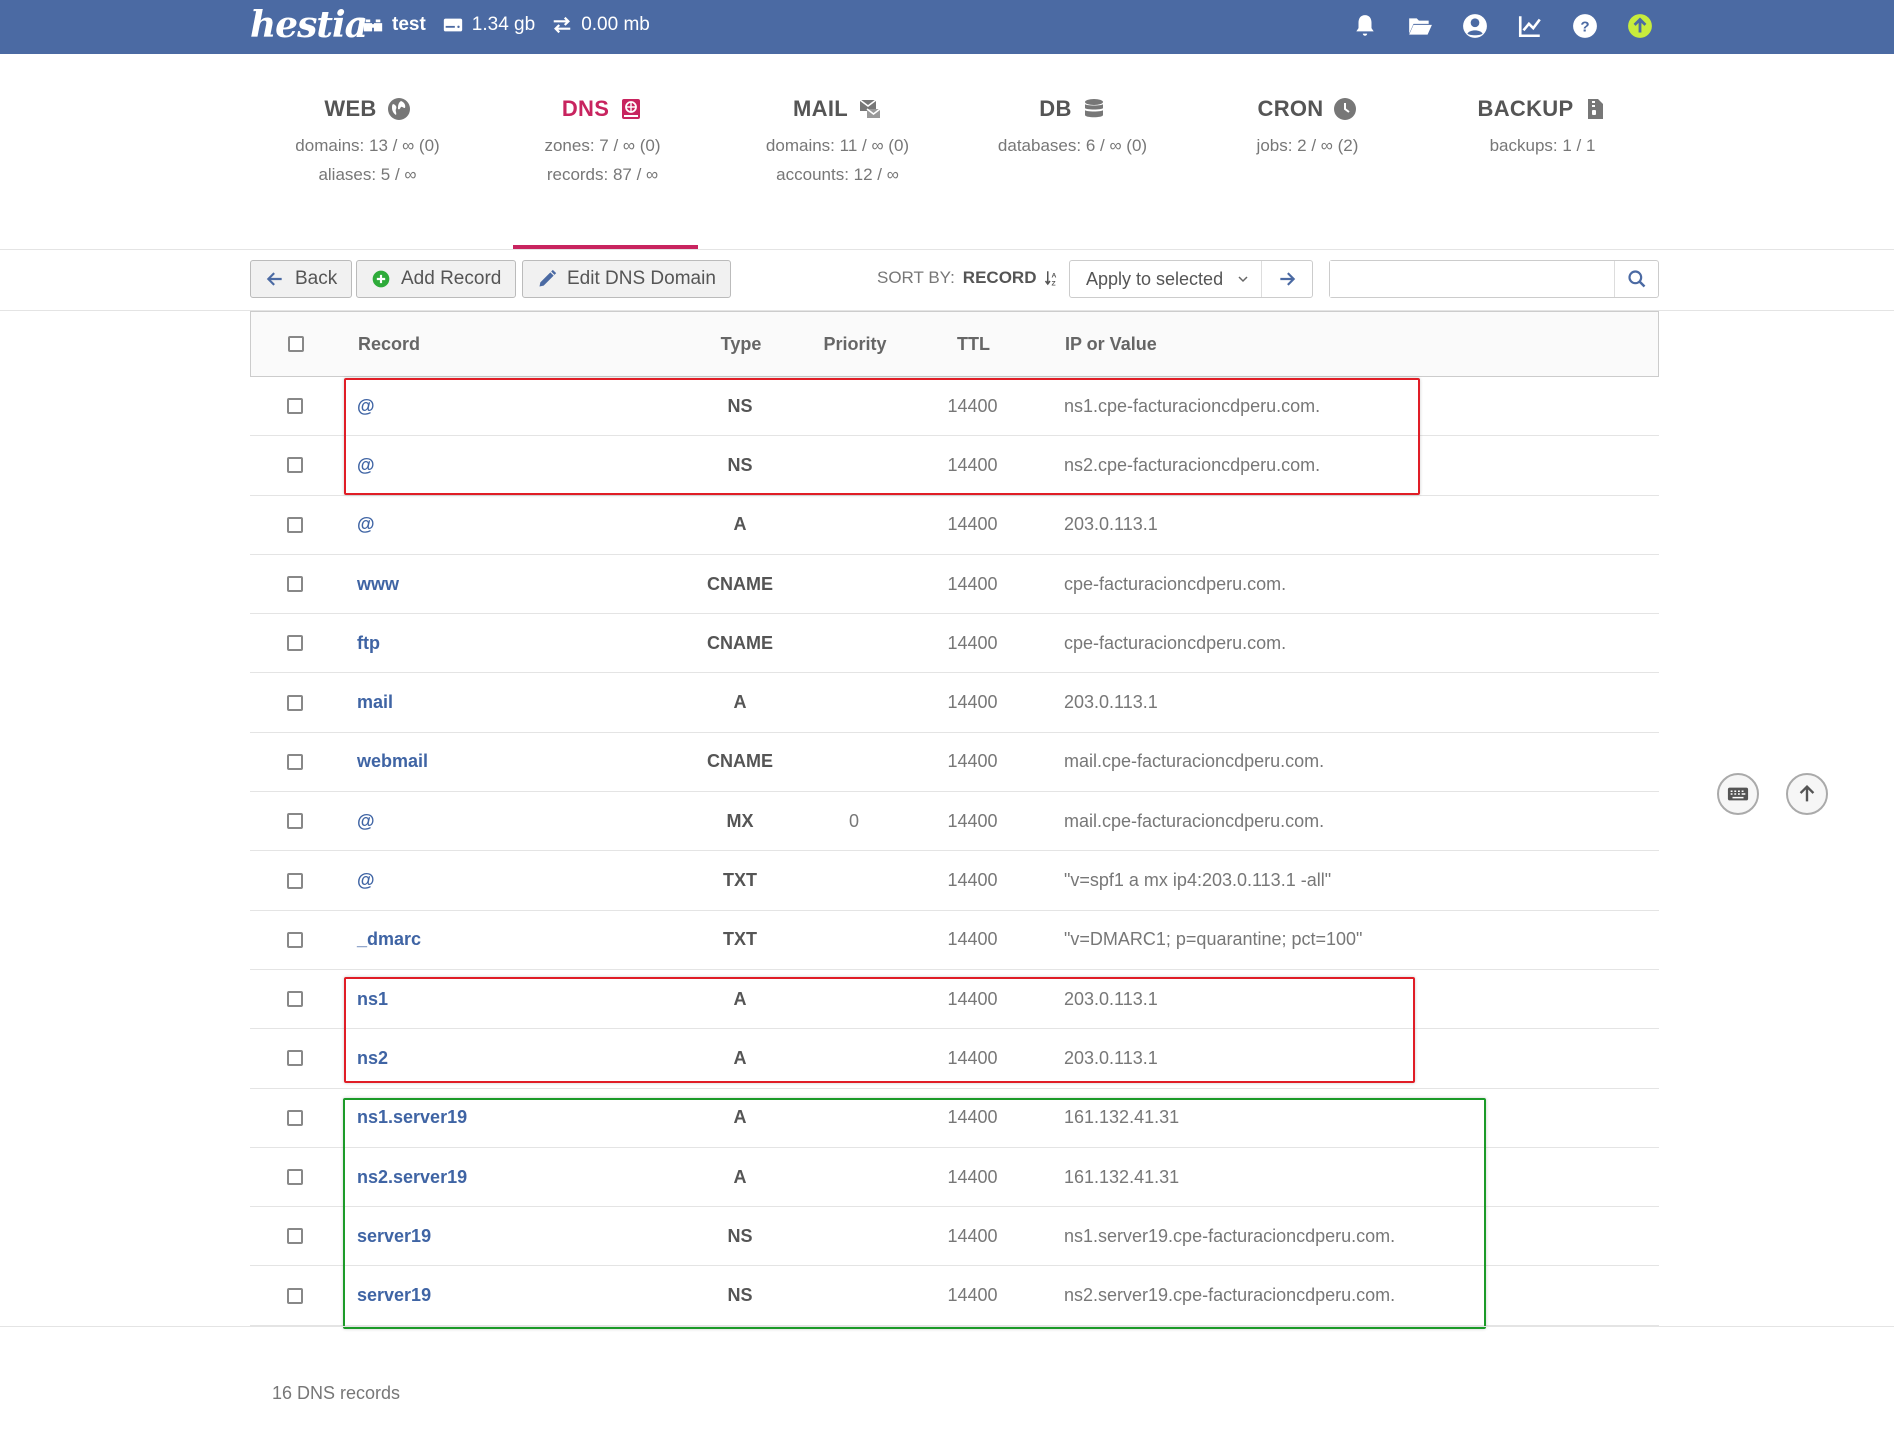 Image resolution: width=1894 pixels, height=1452 pixels. I want to click on file-manager-button, so click(1420, 26).